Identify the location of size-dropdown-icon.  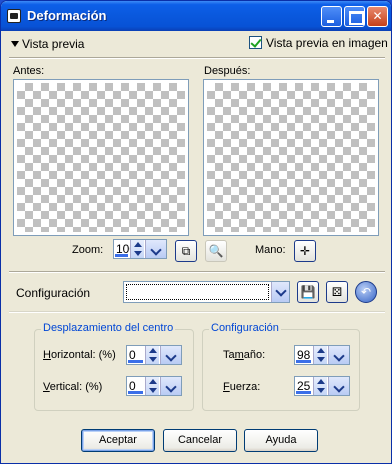
(338, 355).